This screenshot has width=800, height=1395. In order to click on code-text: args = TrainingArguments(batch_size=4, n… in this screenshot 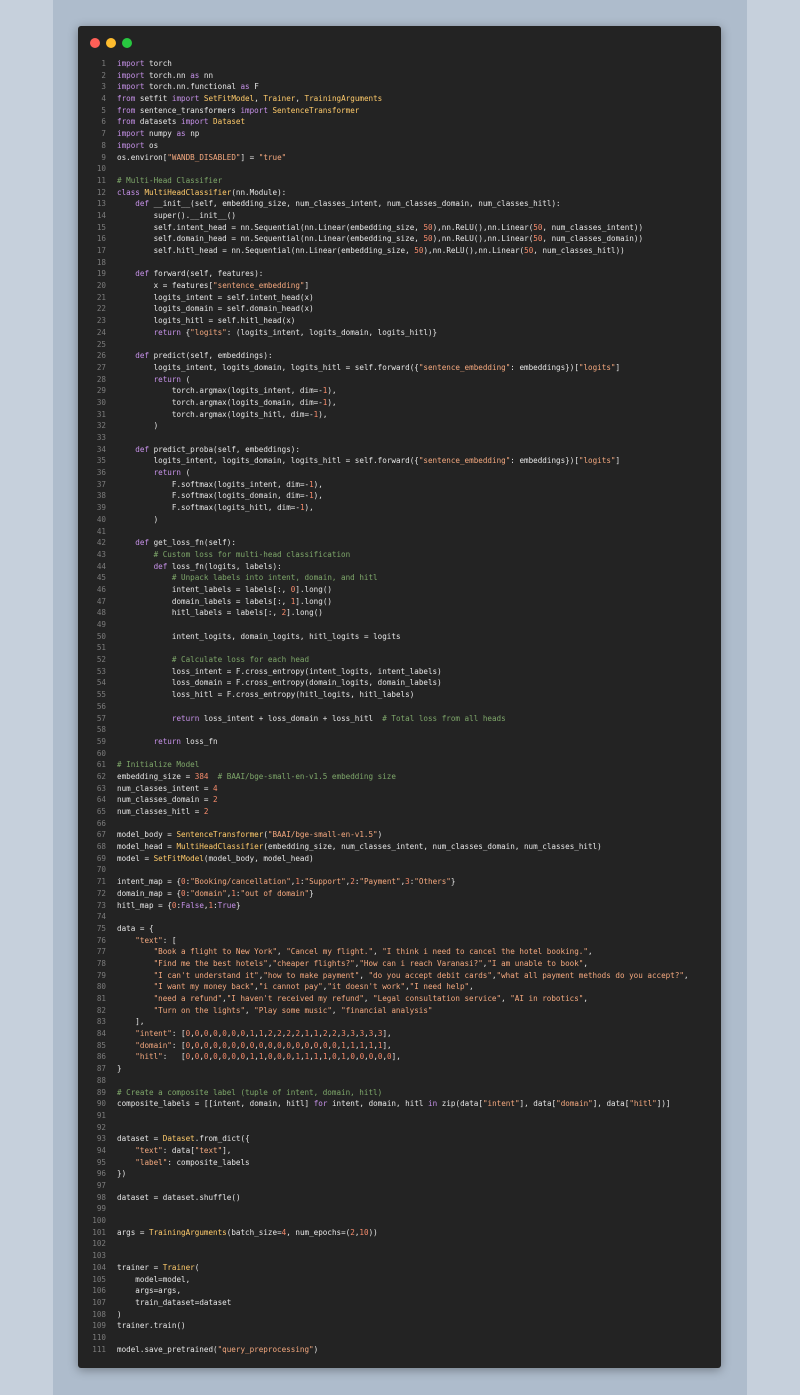, I will do `click(247, 1232)`.